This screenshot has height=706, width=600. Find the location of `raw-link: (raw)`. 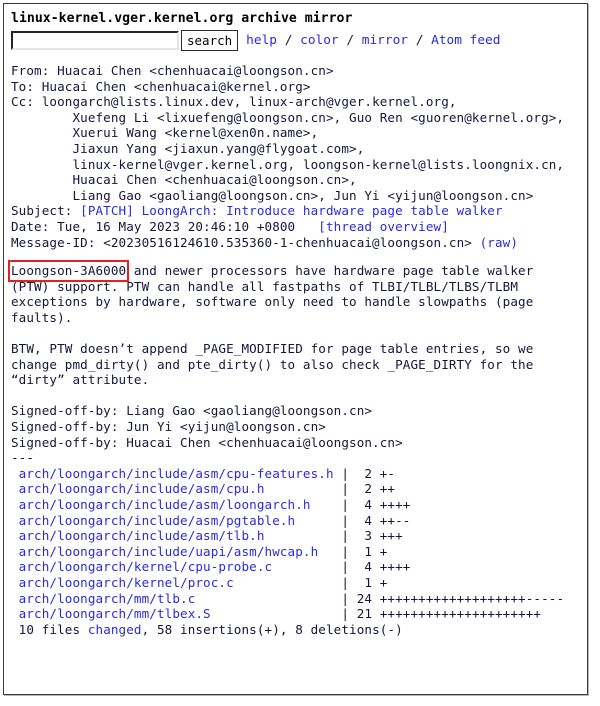

raw-link: (raw) is located at coordinates (499, 242).